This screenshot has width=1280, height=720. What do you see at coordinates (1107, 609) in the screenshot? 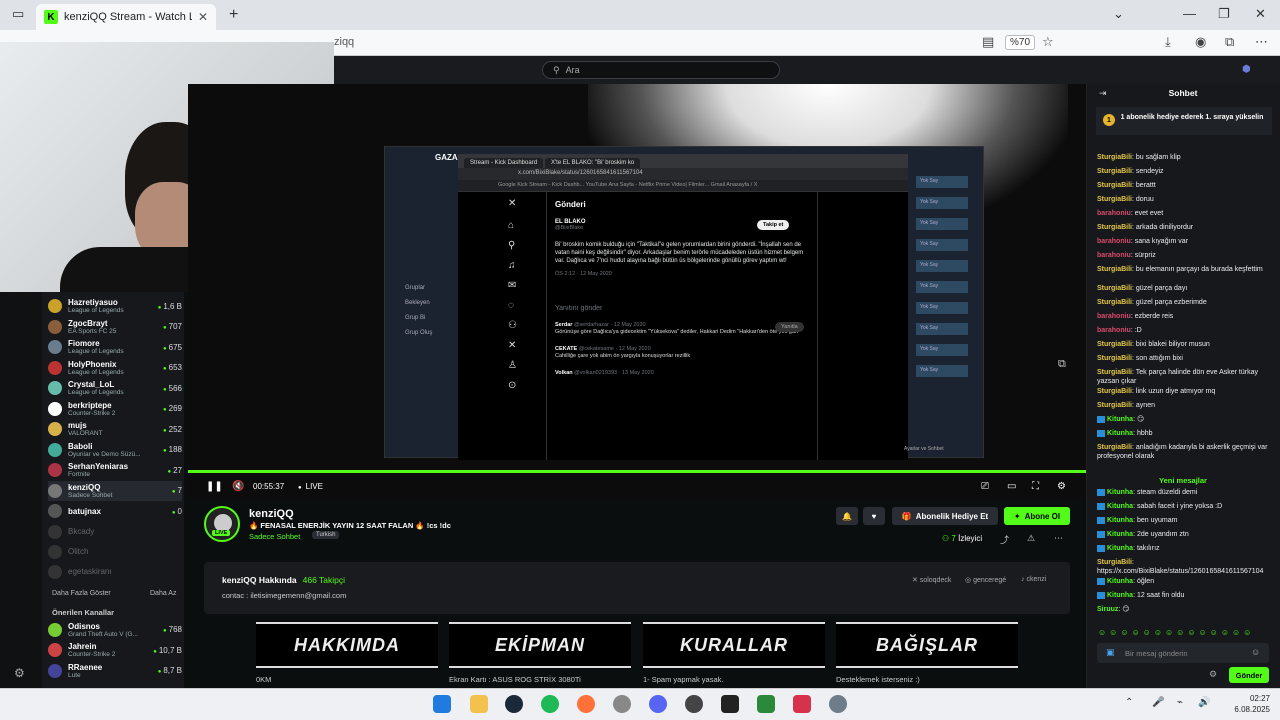
I see `chat-username: Siruuz` at bounding box center [1107, 609].